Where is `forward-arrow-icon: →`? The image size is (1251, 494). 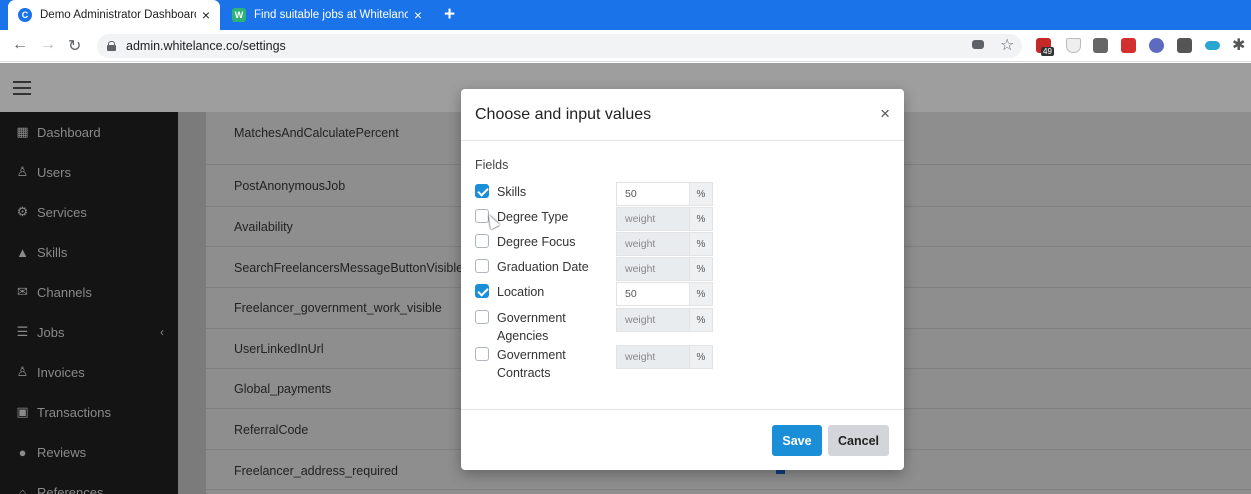
forward-arrow-icon: → is located at coordinates (48, 45).